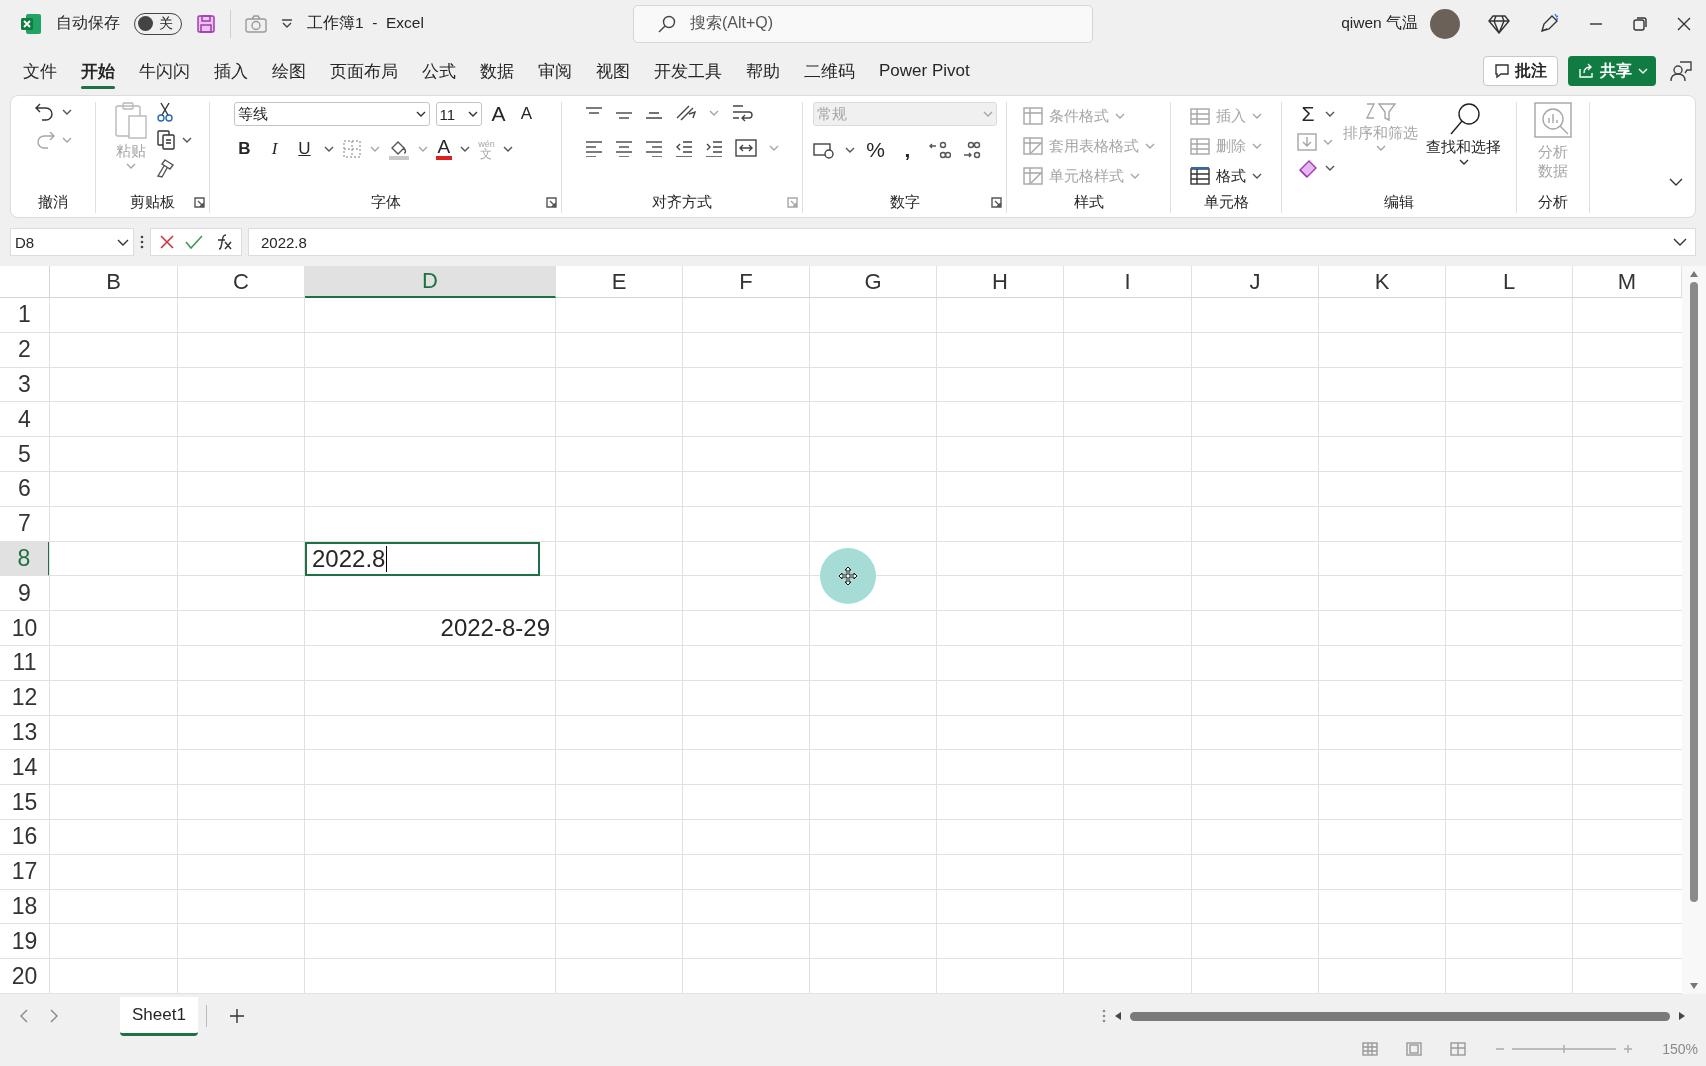 This screenshot has width=1706, height=1066. I want to click on row-header: 5, so click(25, 454).